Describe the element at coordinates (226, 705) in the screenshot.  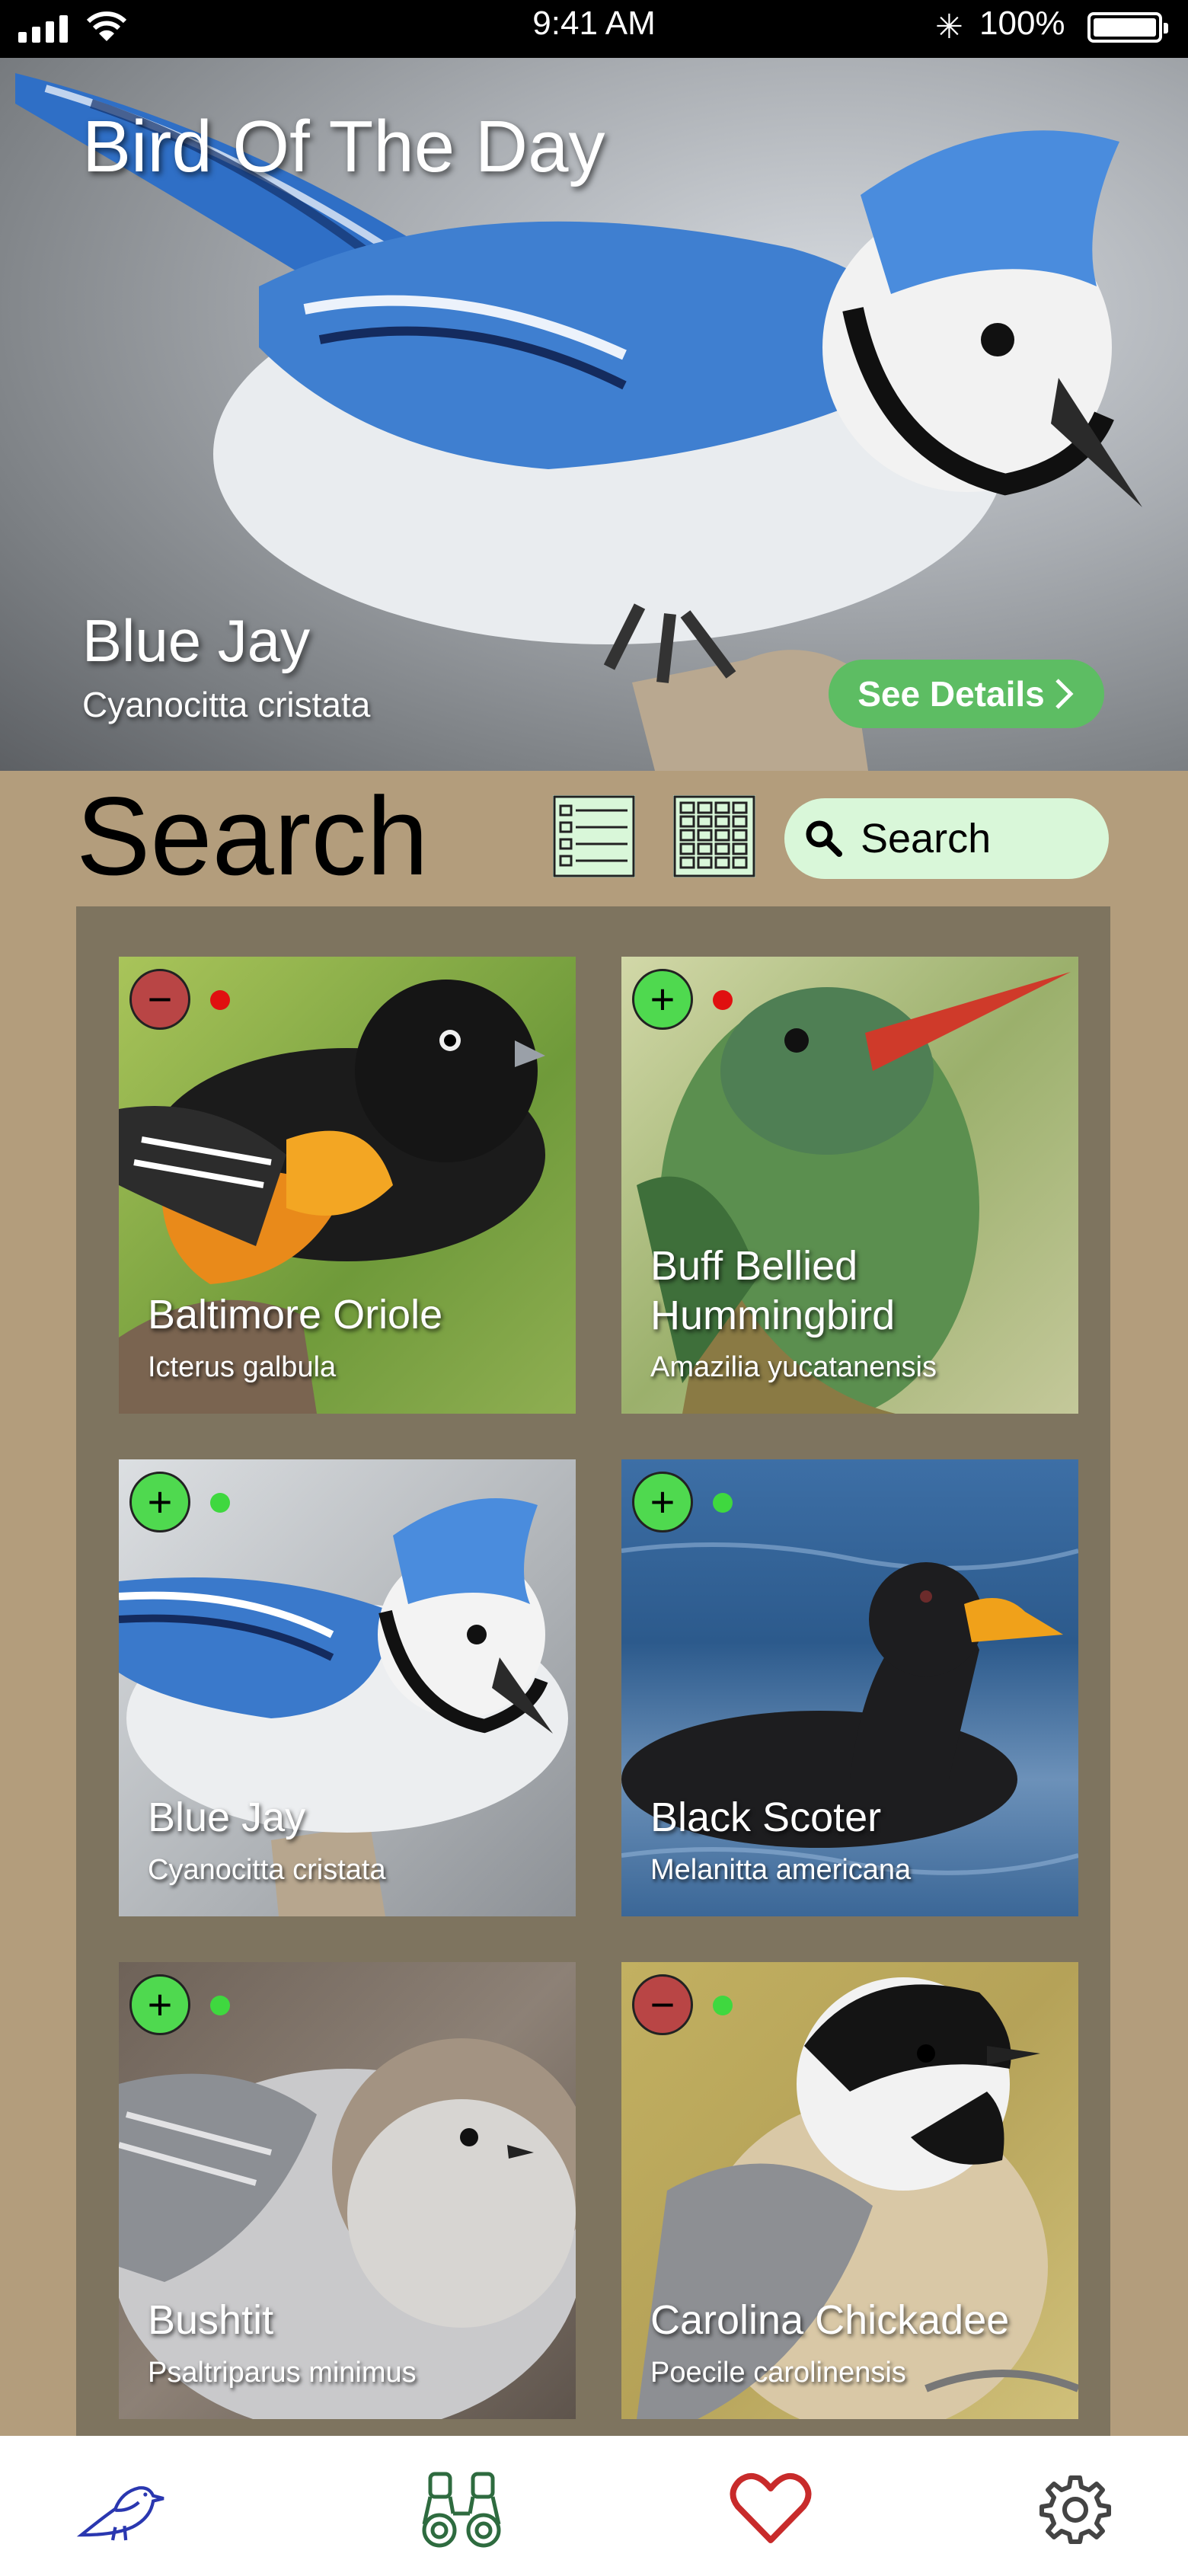
I see `featured-bird-scientific-name: Cyanocitta cristata` at that location.